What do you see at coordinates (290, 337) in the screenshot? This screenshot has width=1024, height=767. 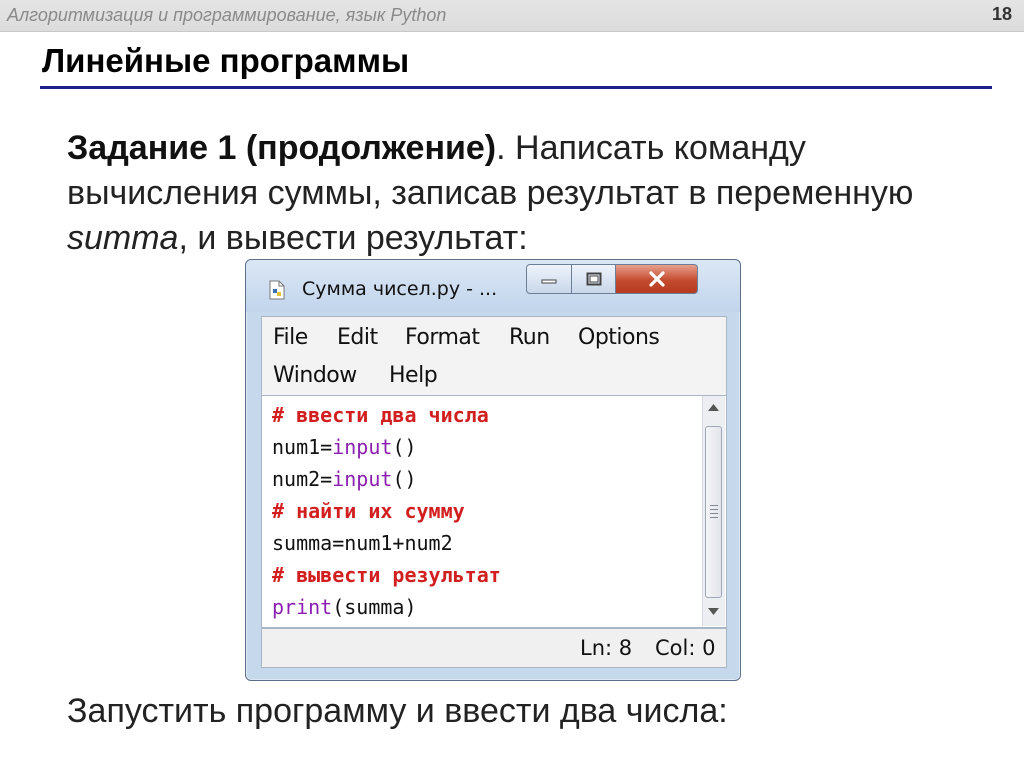 I see `menu-file: File` at bounding box center [290, 337].